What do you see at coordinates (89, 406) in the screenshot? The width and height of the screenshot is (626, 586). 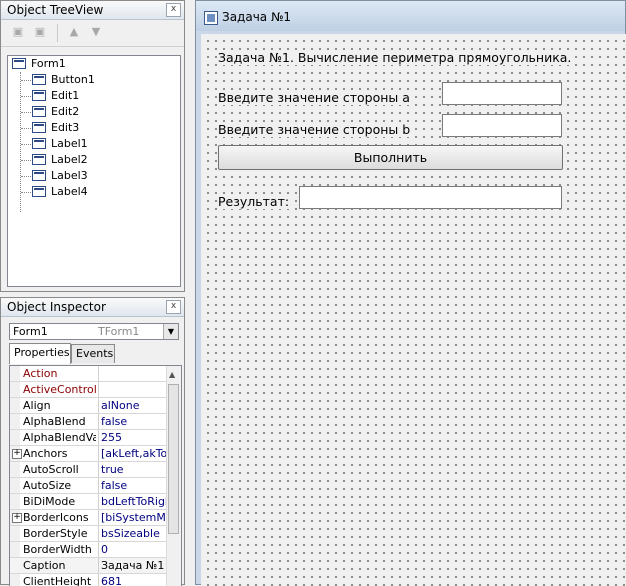 I see `property-row: Align alNone` at bounding box center [89, 406].